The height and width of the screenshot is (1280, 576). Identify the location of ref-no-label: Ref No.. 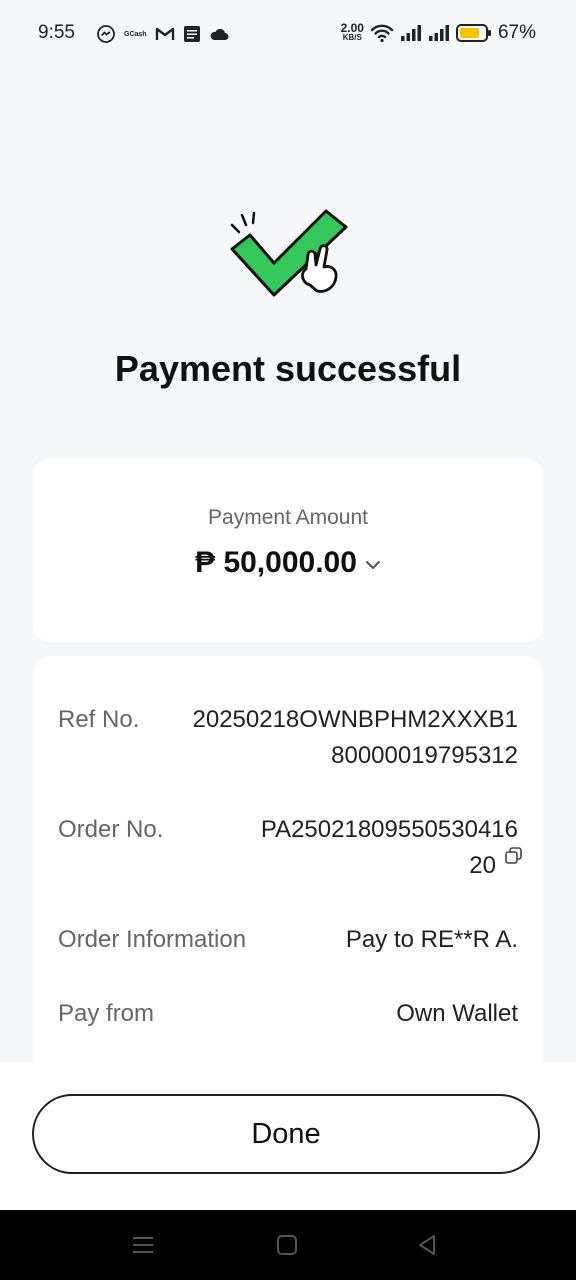
(99, 719).